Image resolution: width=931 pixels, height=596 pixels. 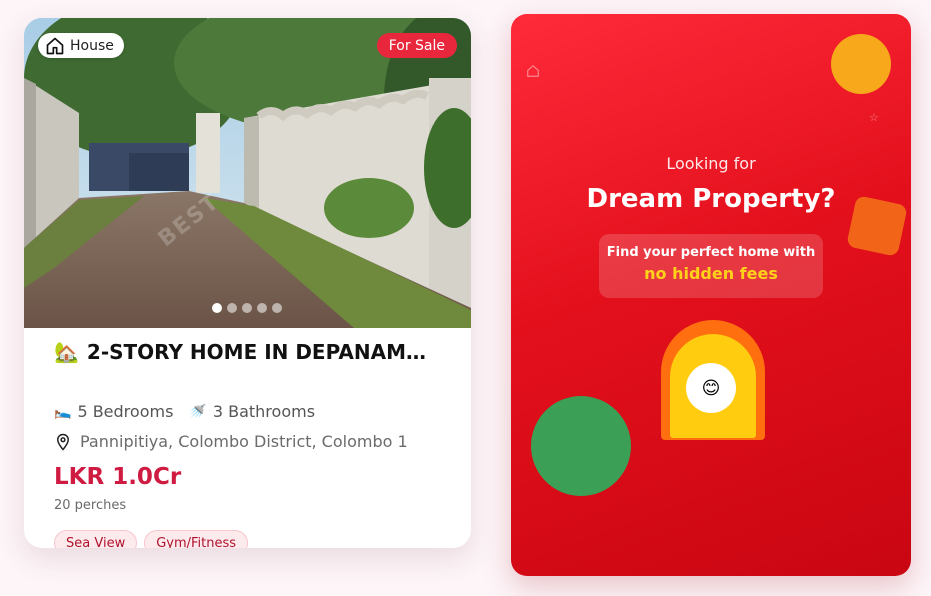 What do you see at coordinates (198, 411) in the screenshot?
I see `shower-icon: 🚿` at bounding box center [198, 411].